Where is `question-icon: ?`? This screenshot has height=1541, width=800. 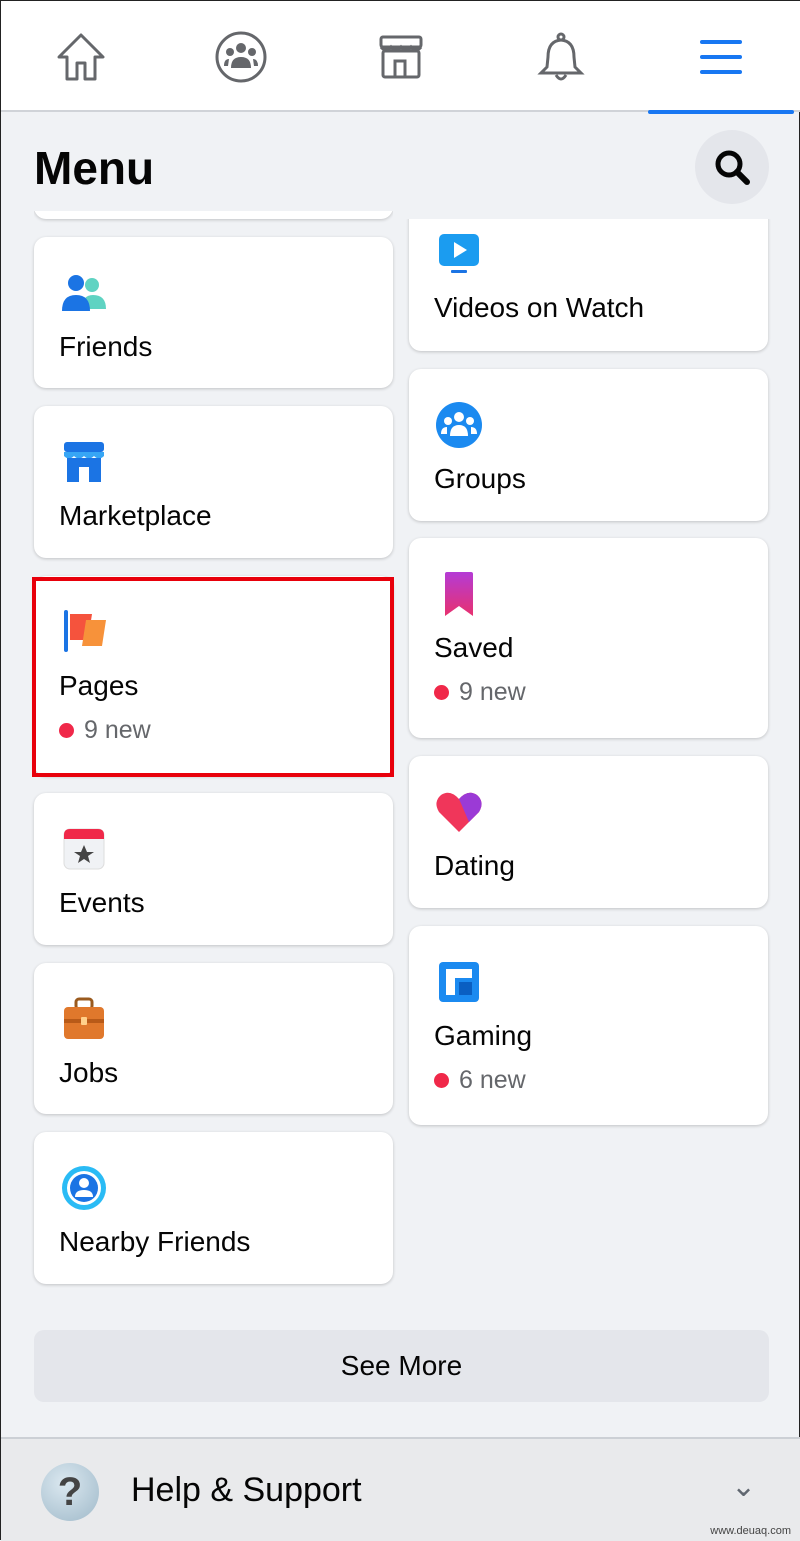 question-icon: ? is located at coordinates (70, 1492).